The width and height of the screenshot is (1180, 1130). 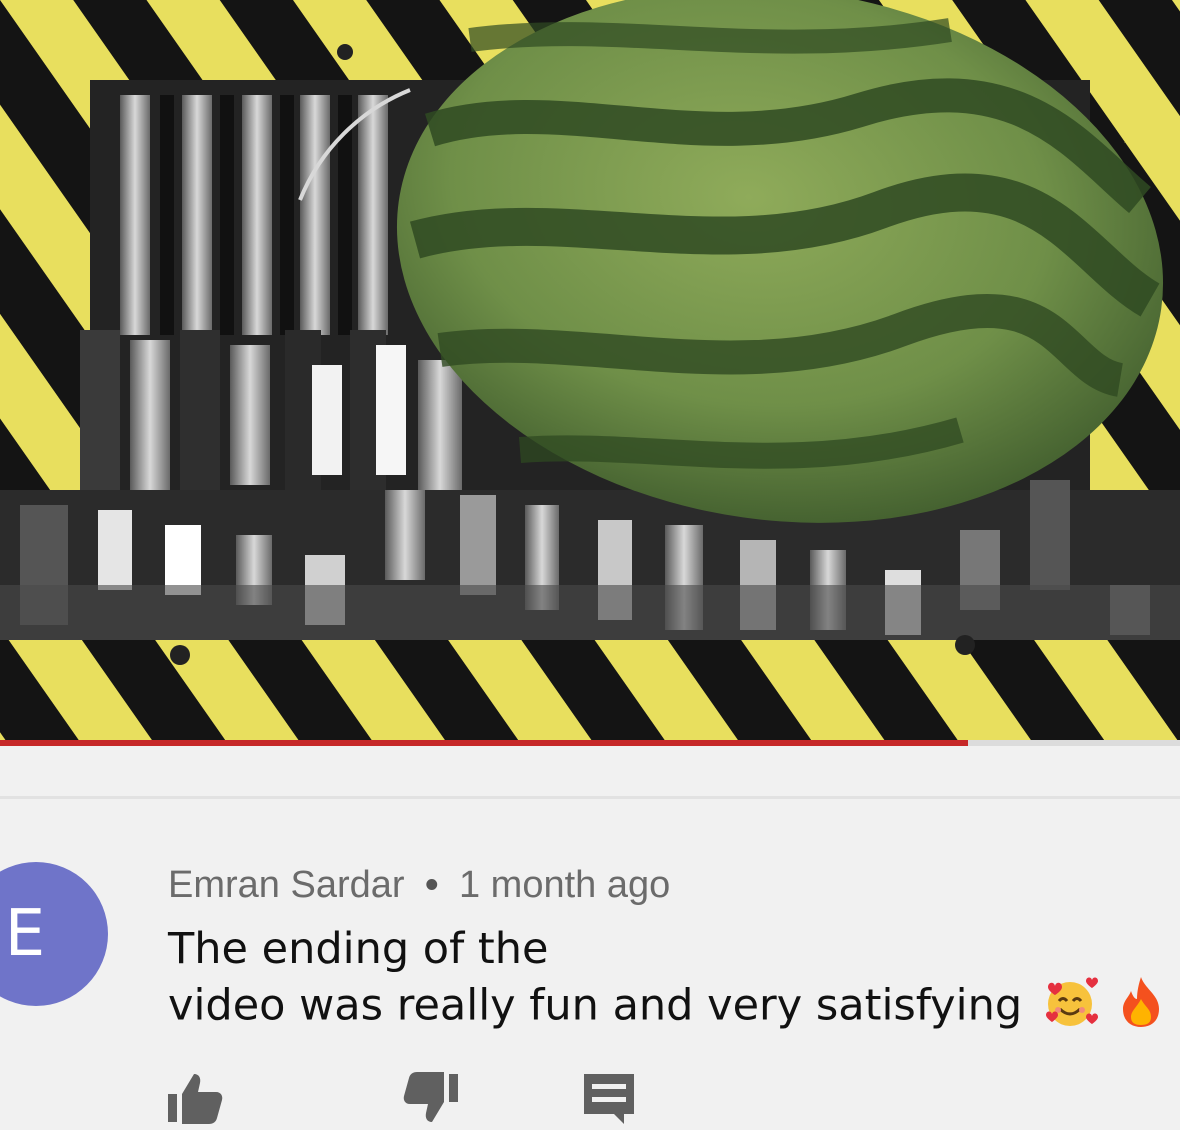 I want to click on avatar: E, so click(x=54, y=934).